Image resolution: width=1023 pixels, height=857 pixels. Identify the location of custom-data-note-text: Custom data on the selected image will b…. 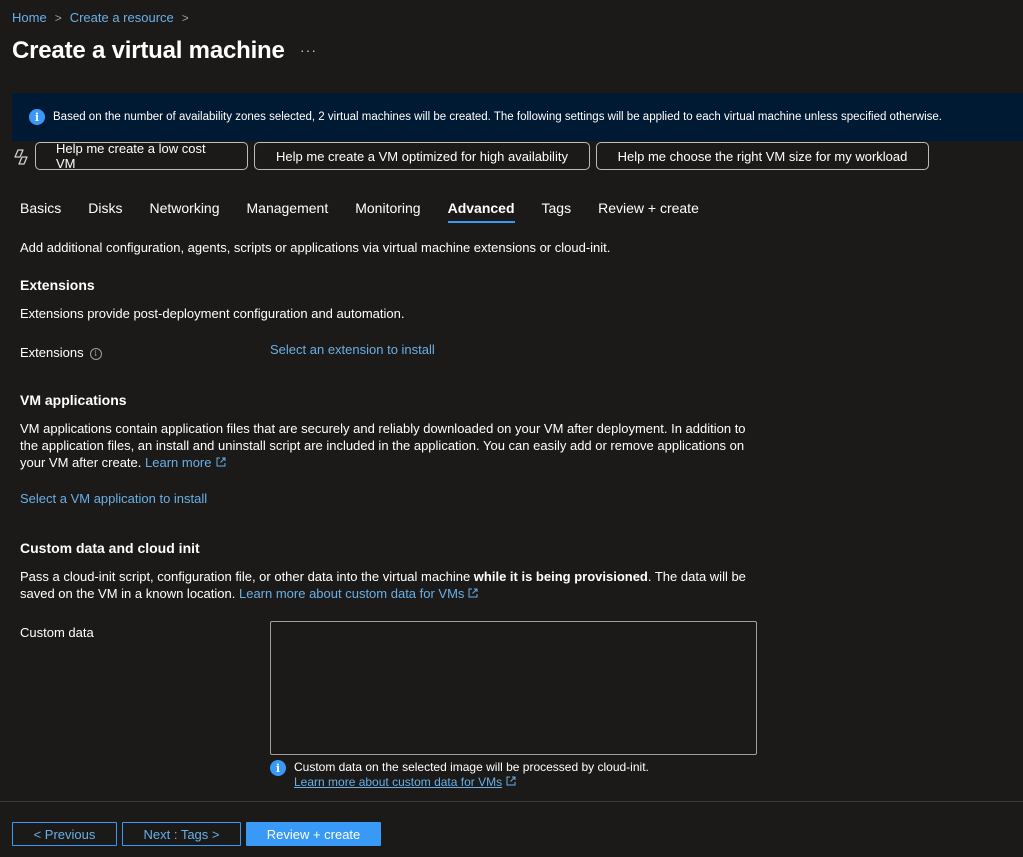
(471, 767).